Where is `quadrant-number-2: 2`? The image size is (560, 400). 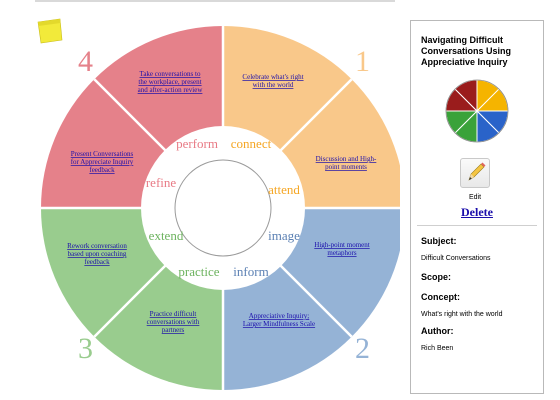
quadrant-number-2: 2 is located at coordinates (362, 348).